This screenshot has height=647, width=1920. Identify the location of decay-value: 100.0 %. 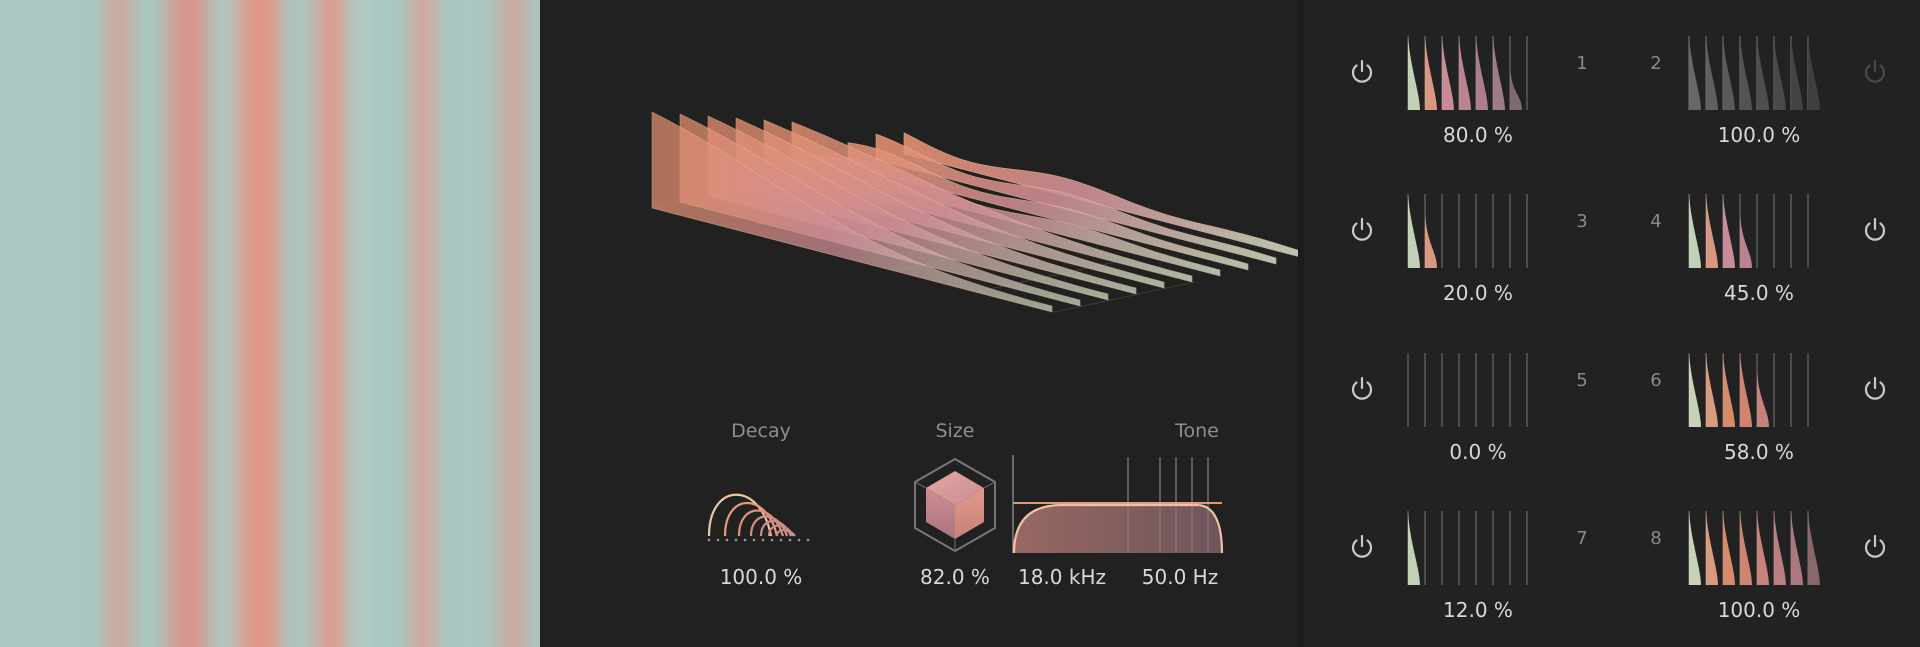
(761, 577).